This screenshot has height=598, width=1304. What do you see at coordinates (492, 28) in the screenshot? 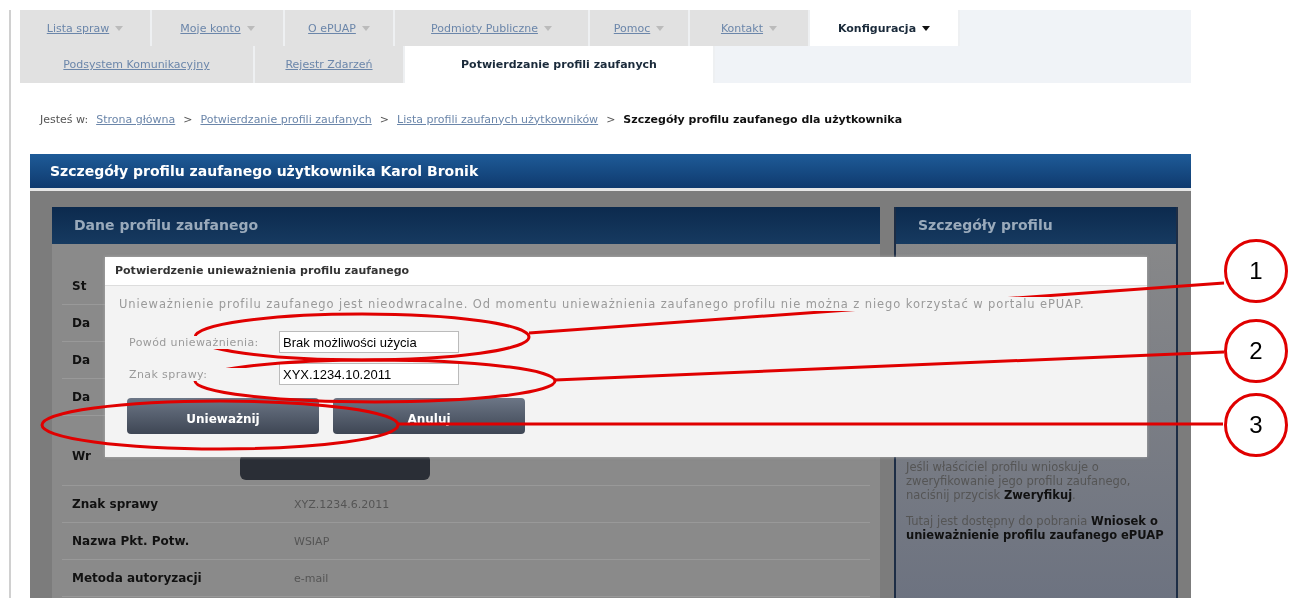
I see `menu-tab: Podmioty Publiczne` at bounding box center [492, 28].